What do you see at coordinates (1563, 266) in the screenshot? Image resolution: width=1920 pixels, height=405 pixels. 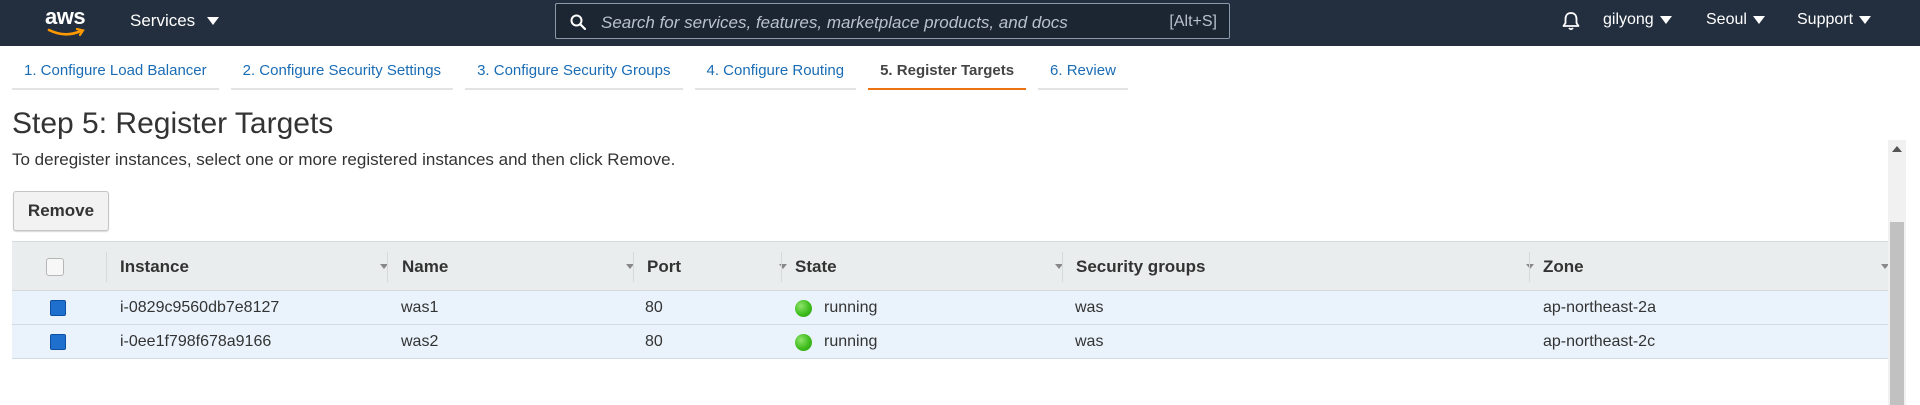 I see `column-label: Zone` at bounding box center [1563, 266].